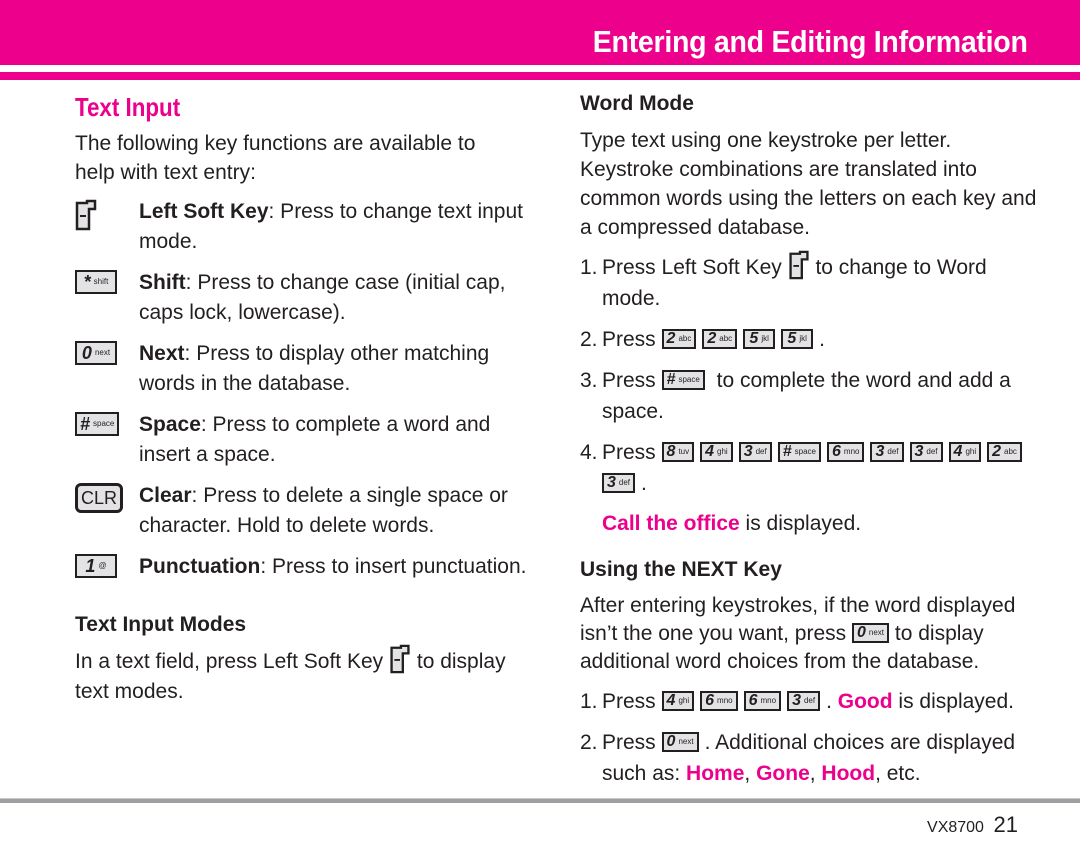 This screenshot has width=1080, height=863. Describe the element at coordinates (97, 424) in the screenshot. I see `space-key-icon: # space` at that location.